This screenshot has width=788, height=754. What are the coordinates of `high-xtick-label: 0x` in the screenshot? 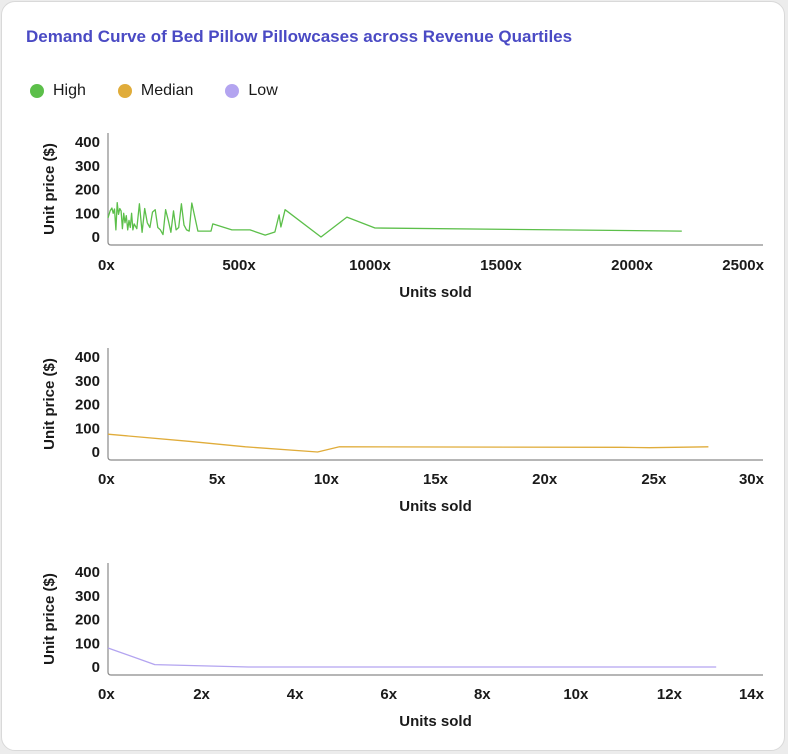 It's located at (106, 265).